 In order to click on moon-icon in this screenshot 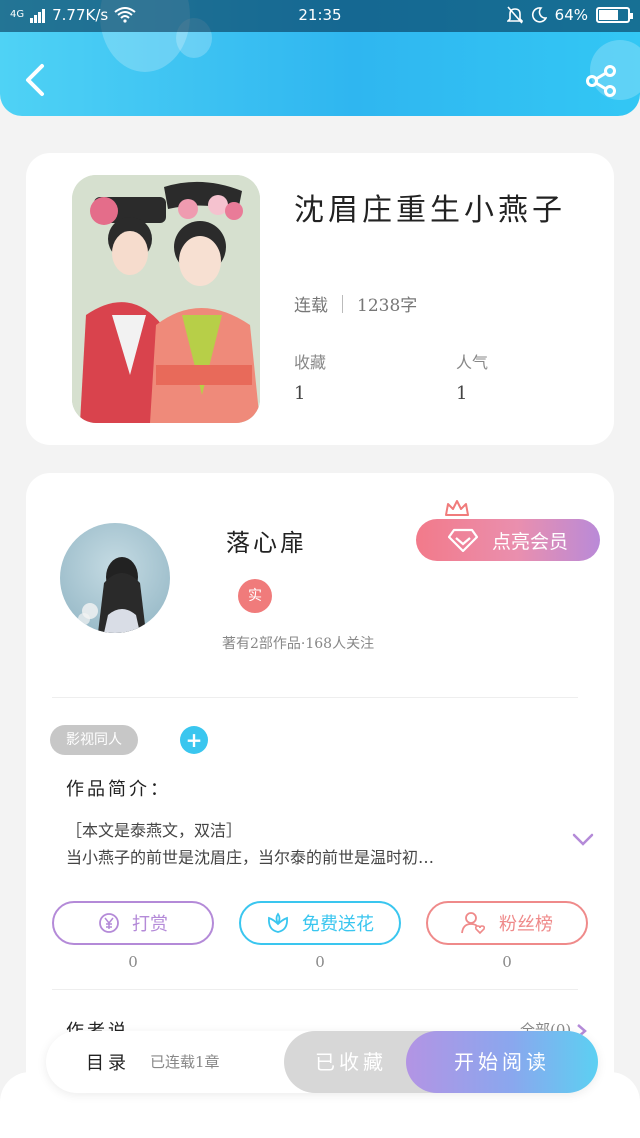, I will do `click(539, 15)`.